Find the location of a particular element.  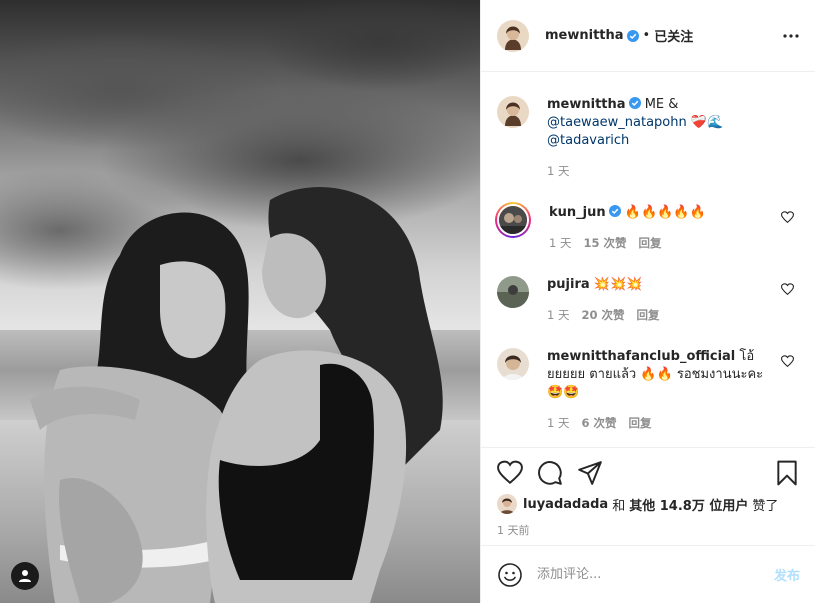

likes-suffix: 赞了 is located at coordinates (765, 506).